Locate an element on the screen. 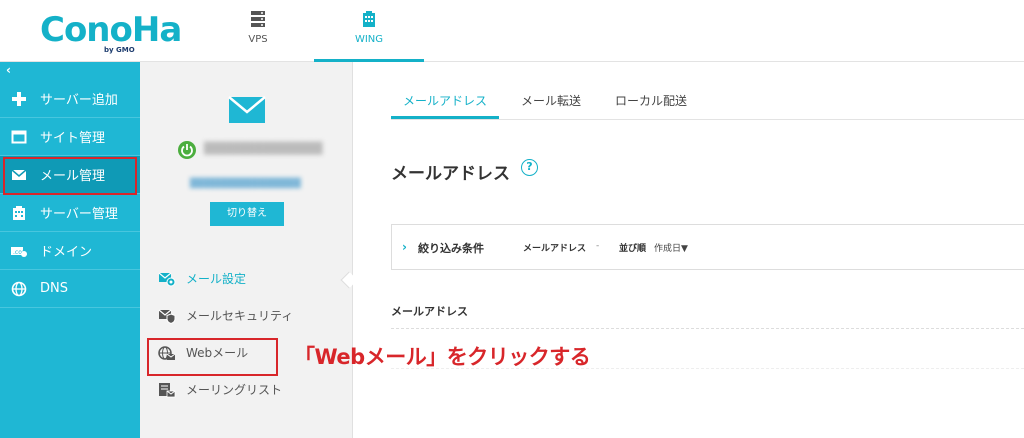 The width and height of the screenshot is (1024, 438). sidebar-item-server-management: サーバー管理 is located at coordinates (70, 213).